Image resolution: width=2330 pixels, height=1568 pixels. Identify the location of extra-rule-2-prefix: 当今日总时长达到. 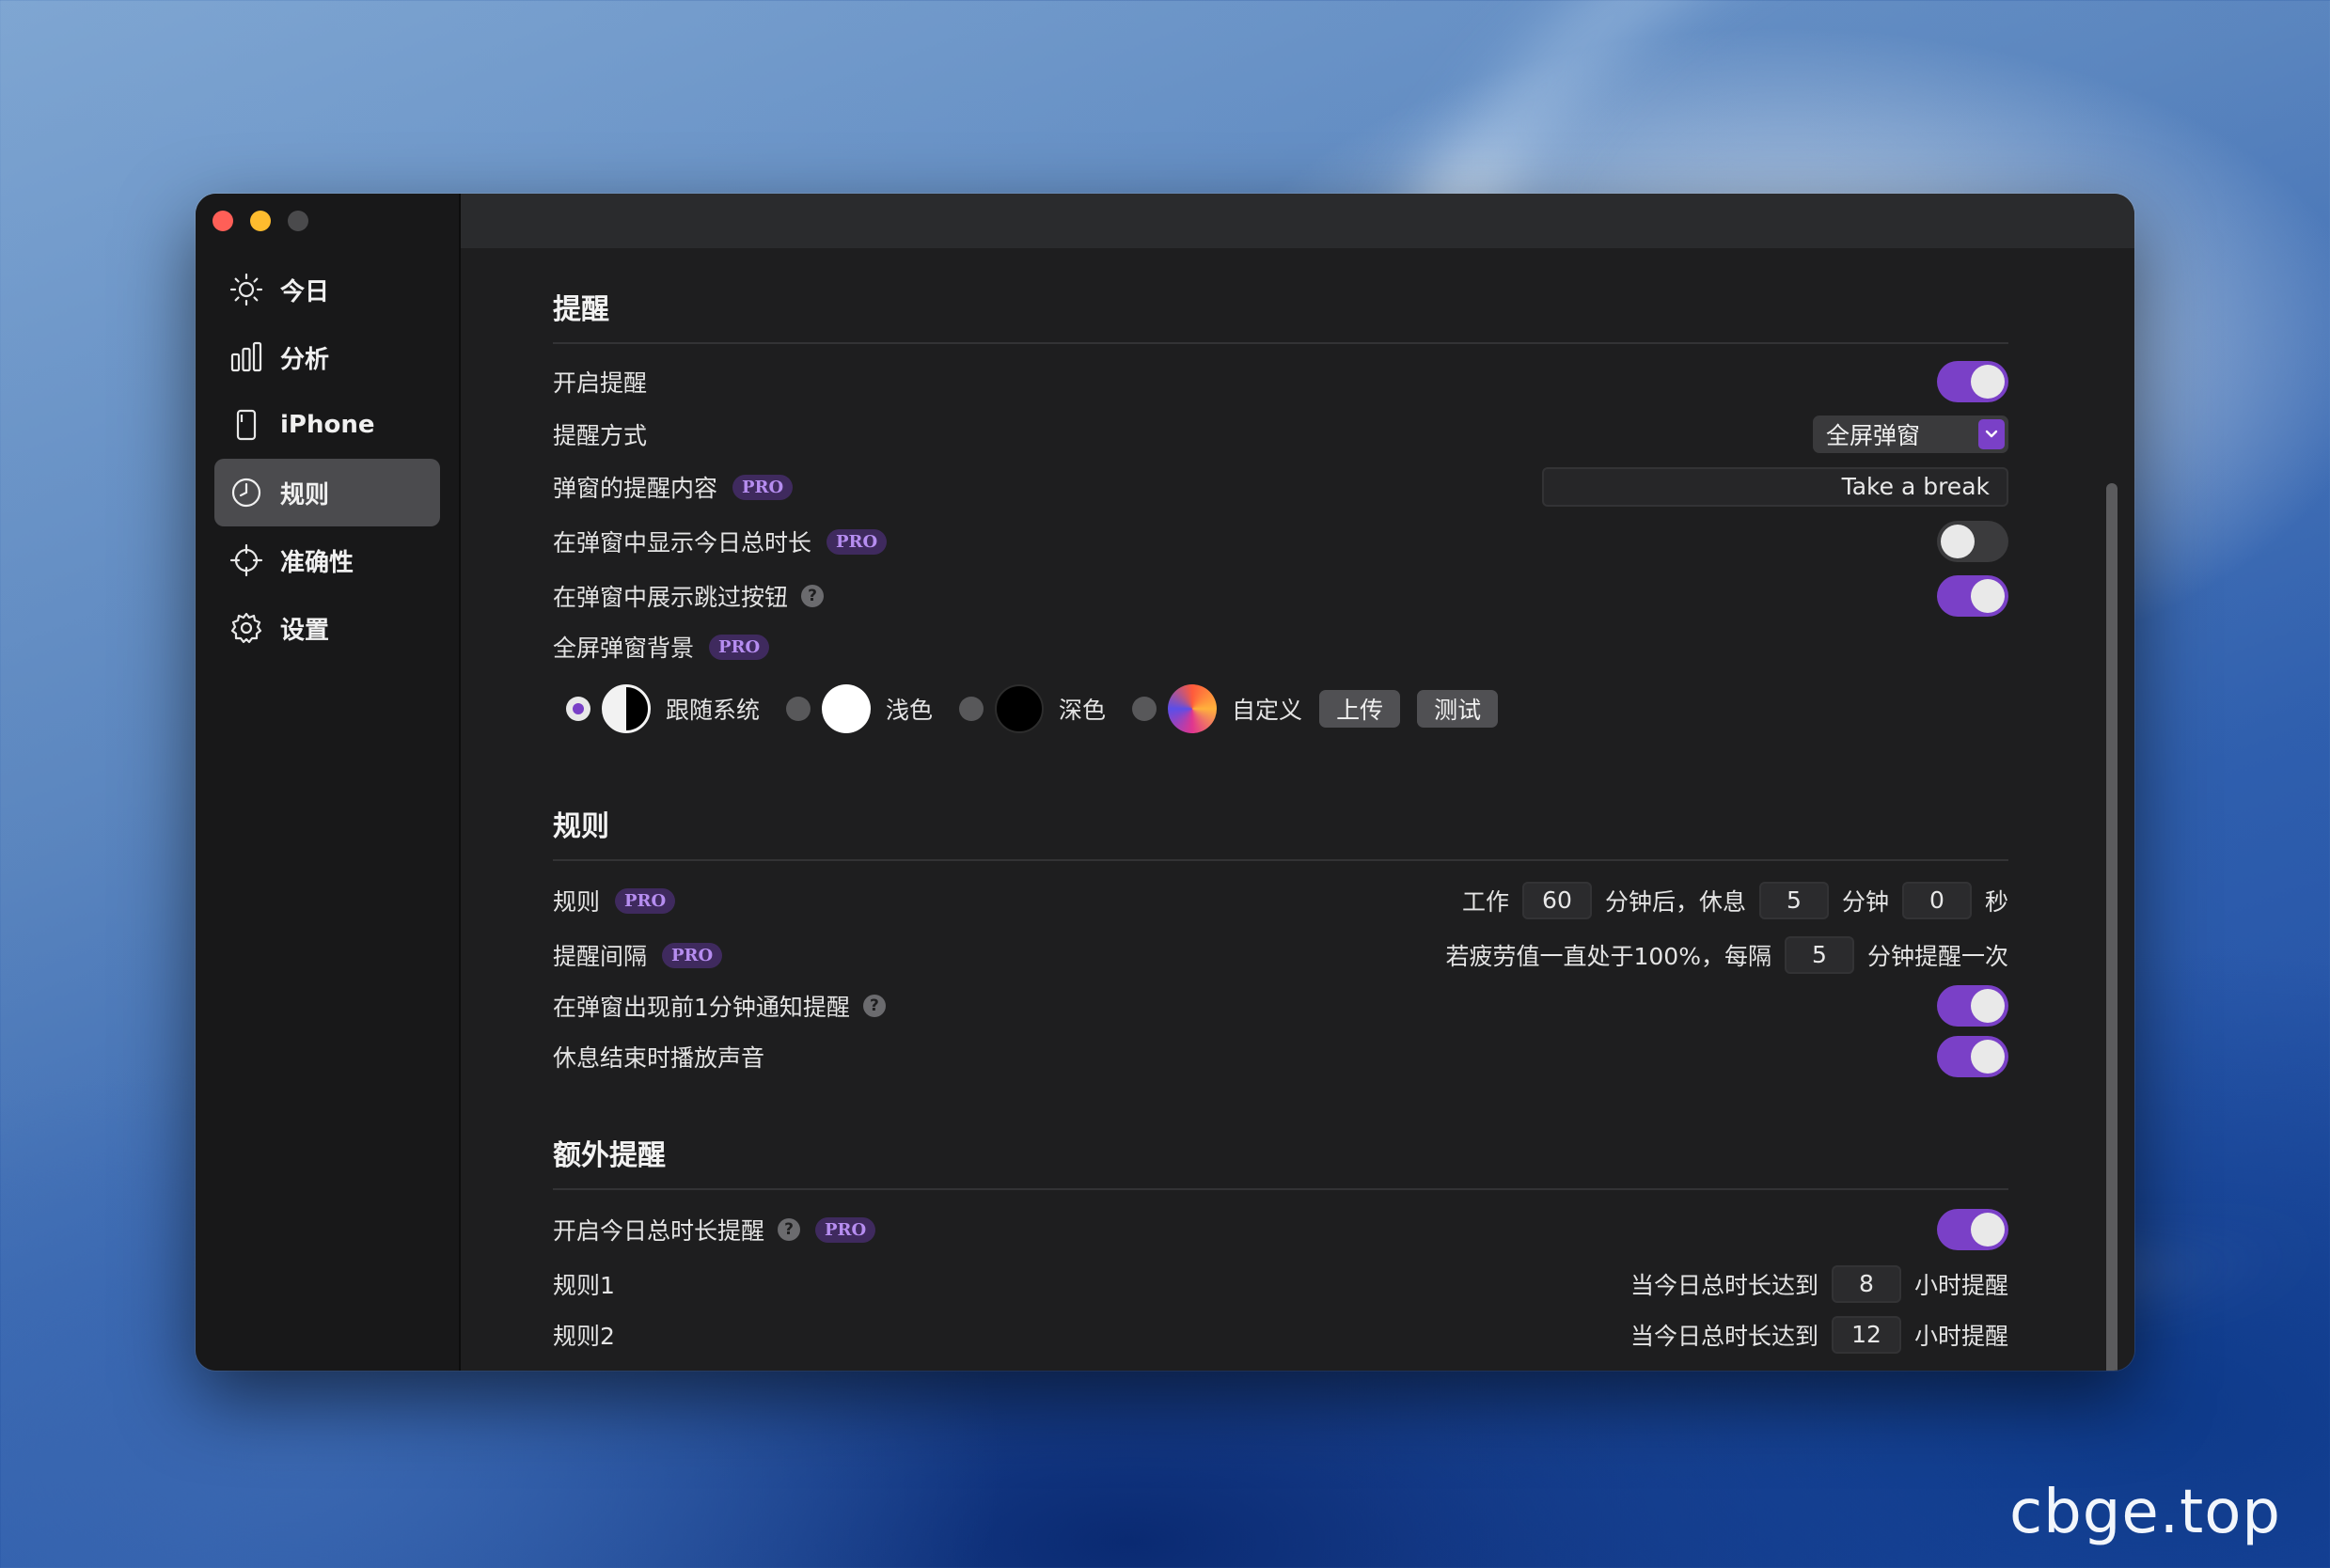
(1723, 1336).